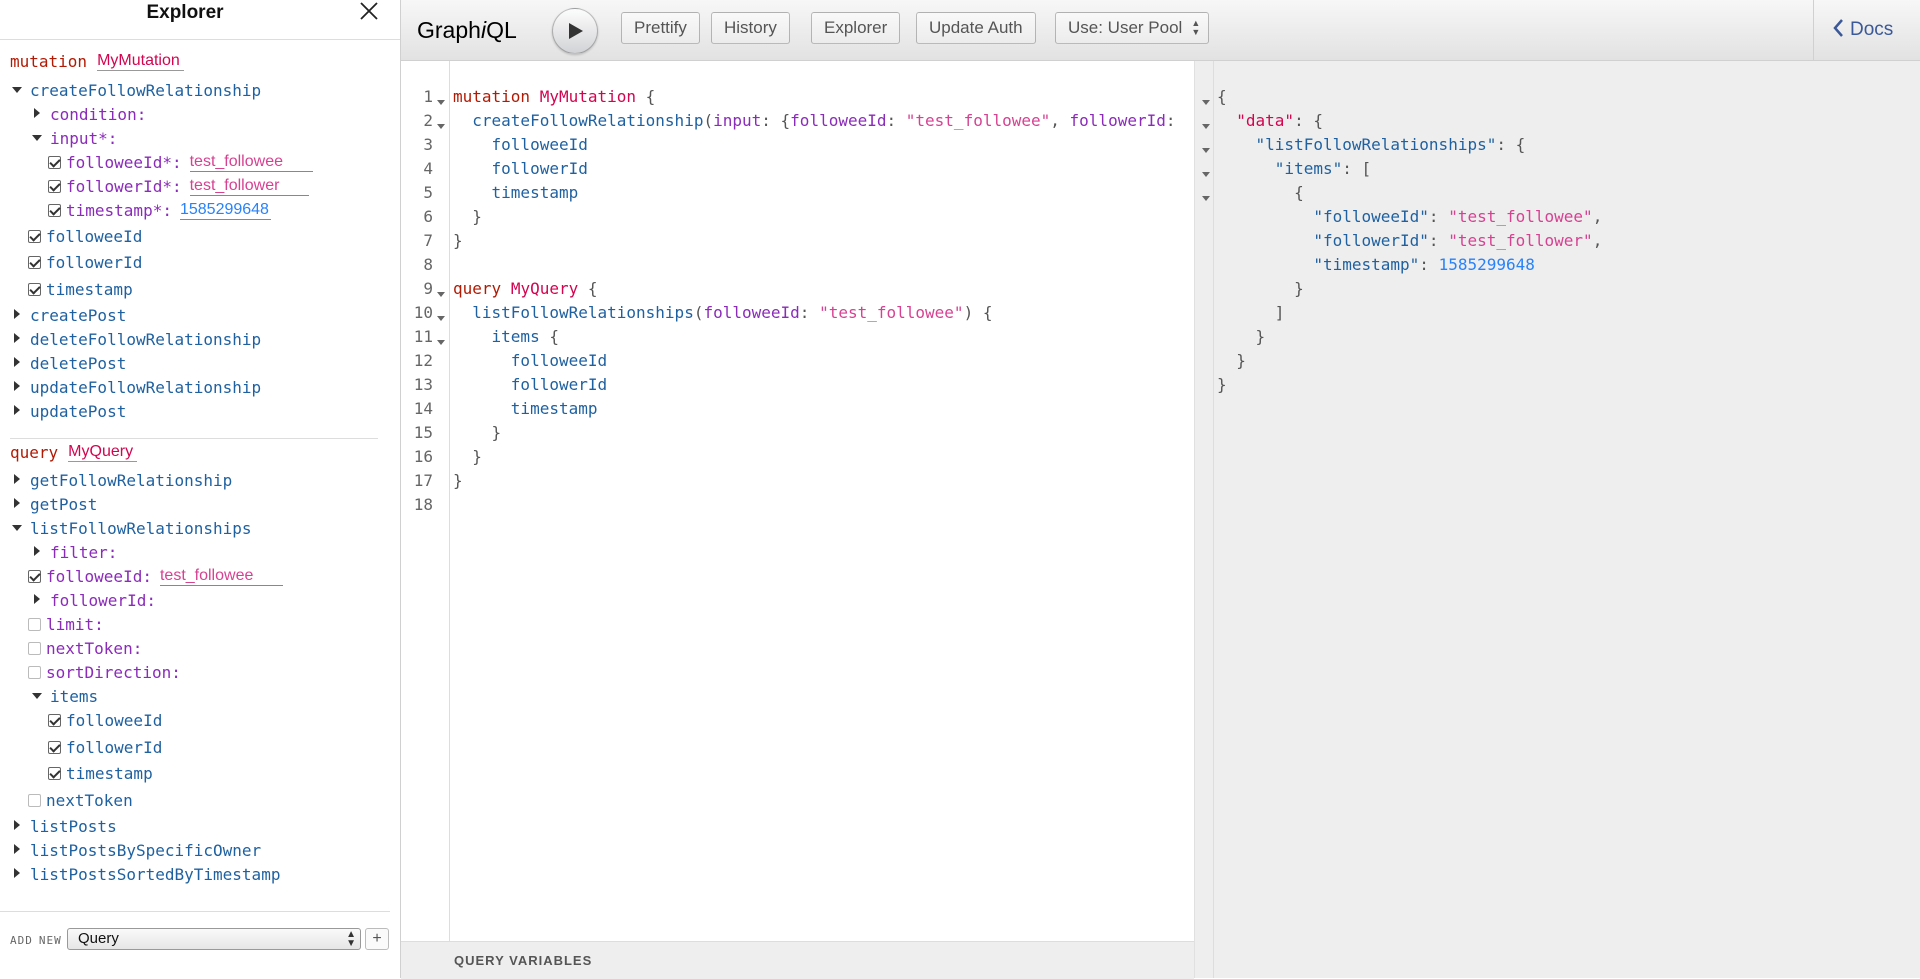 Image resolution: width=1920 pixels, height=979 pixels. What do you see at coordinates (477, 288) in the screenshot?
I see `code-token: query` at bounding box center [477, 288].